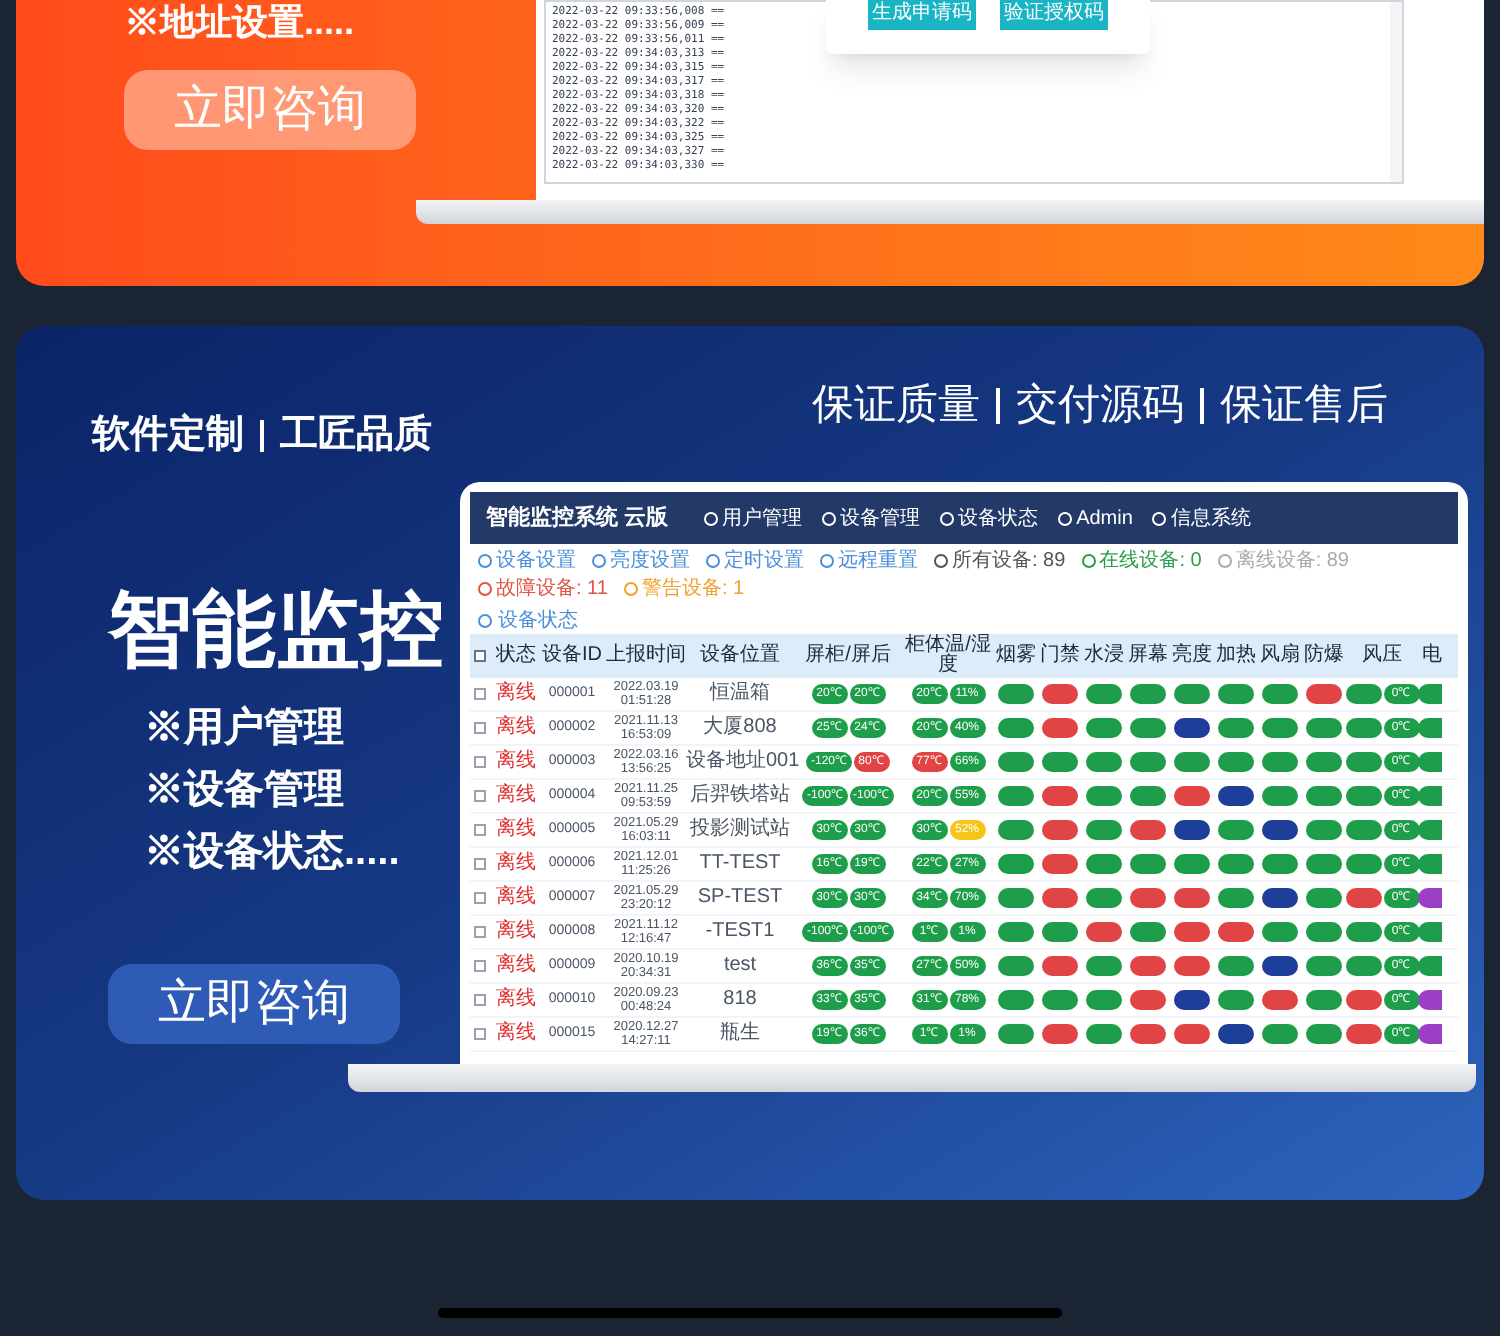 This screenshot has height=1336, width=1500. Describe the element at coordinates (538, 621) in the screenshot. I see `section-title: 设备状态` at that location.